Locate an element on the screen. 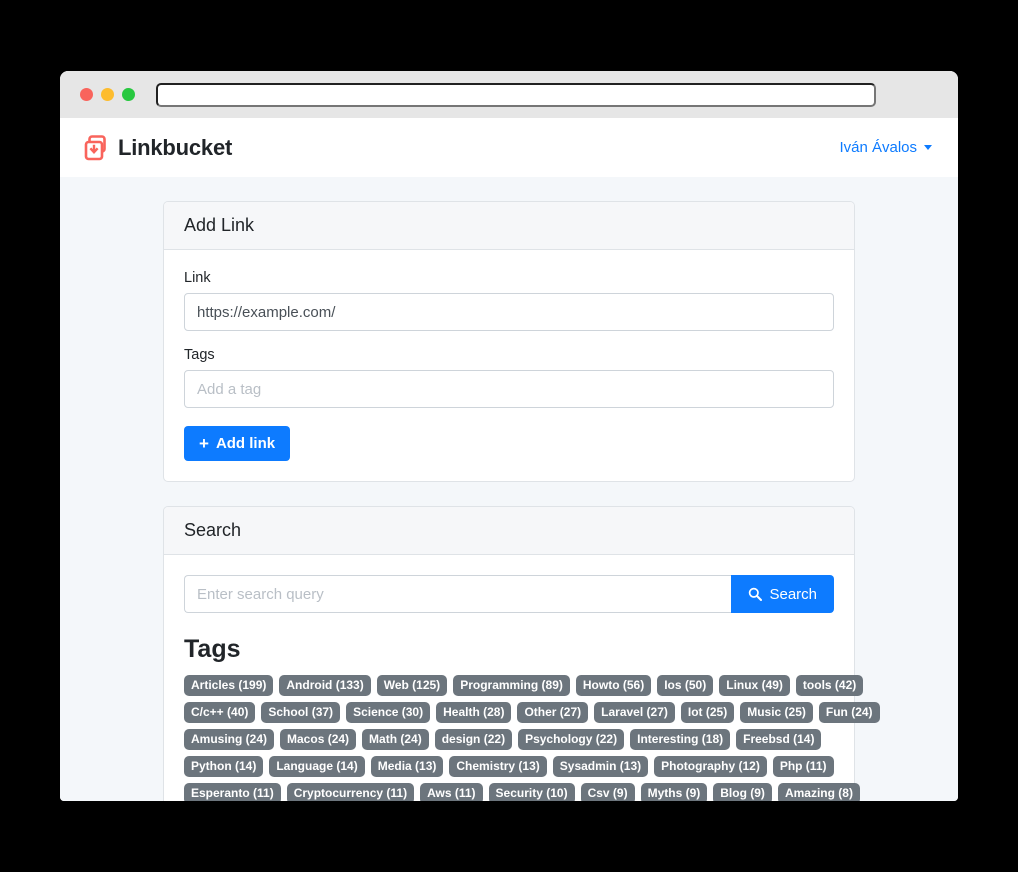 This screenshot has height=872, width=1018. browser-titlebar is located at coordinates (509, 94).